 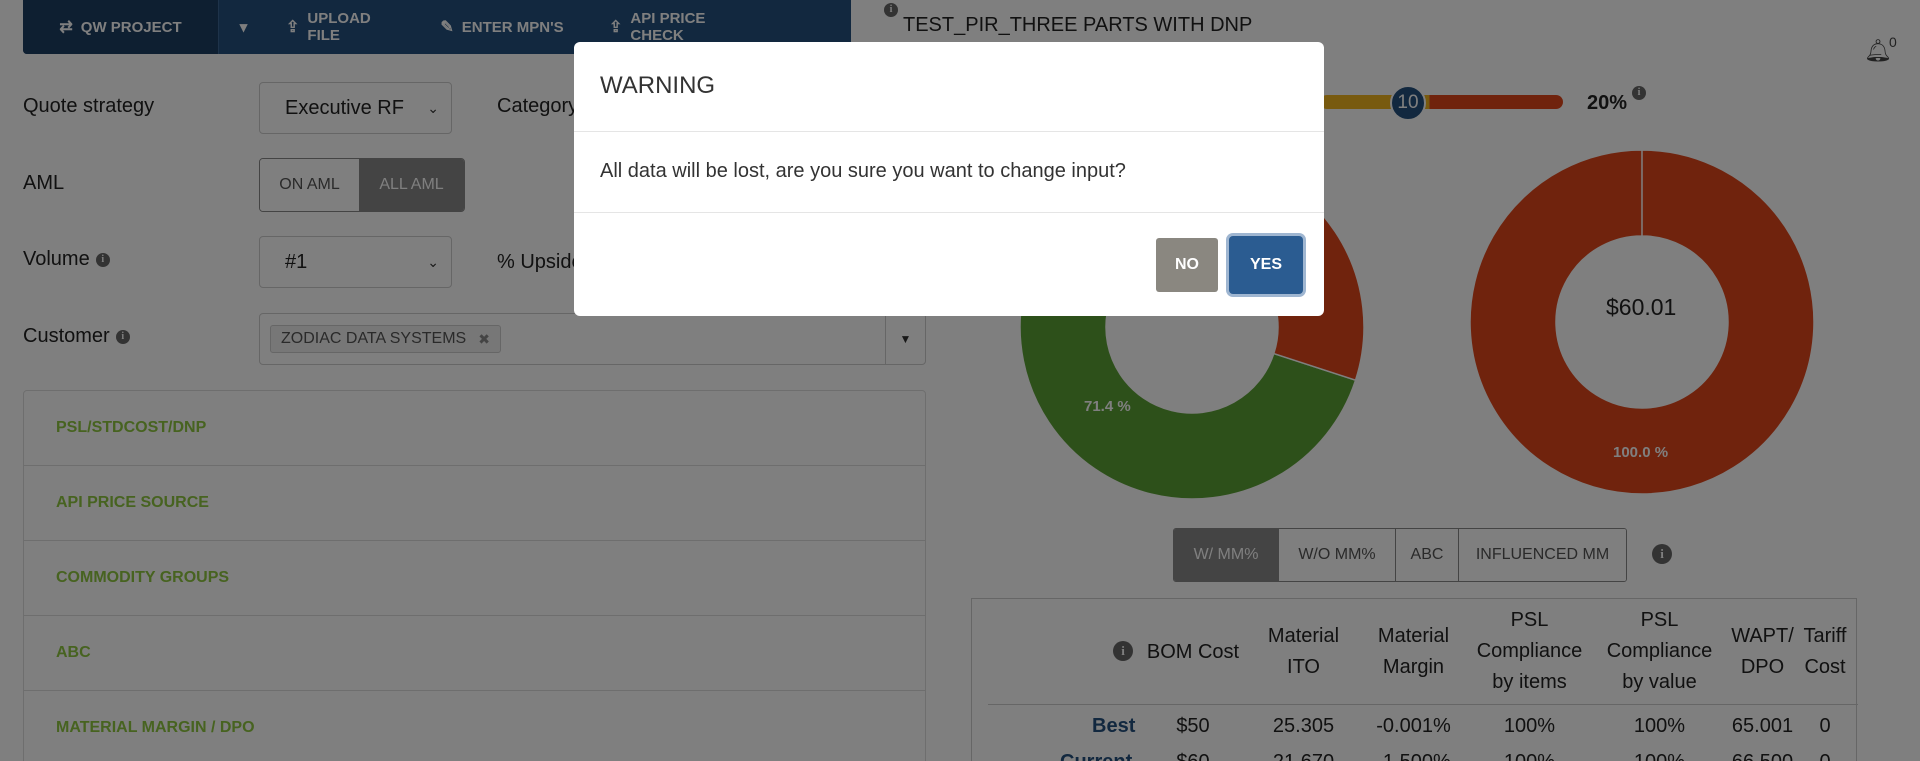 What do you see at coordinates (949, 87) in the screenshot?
I see `modal-title: WARNING` at bounding box center [949, 87].